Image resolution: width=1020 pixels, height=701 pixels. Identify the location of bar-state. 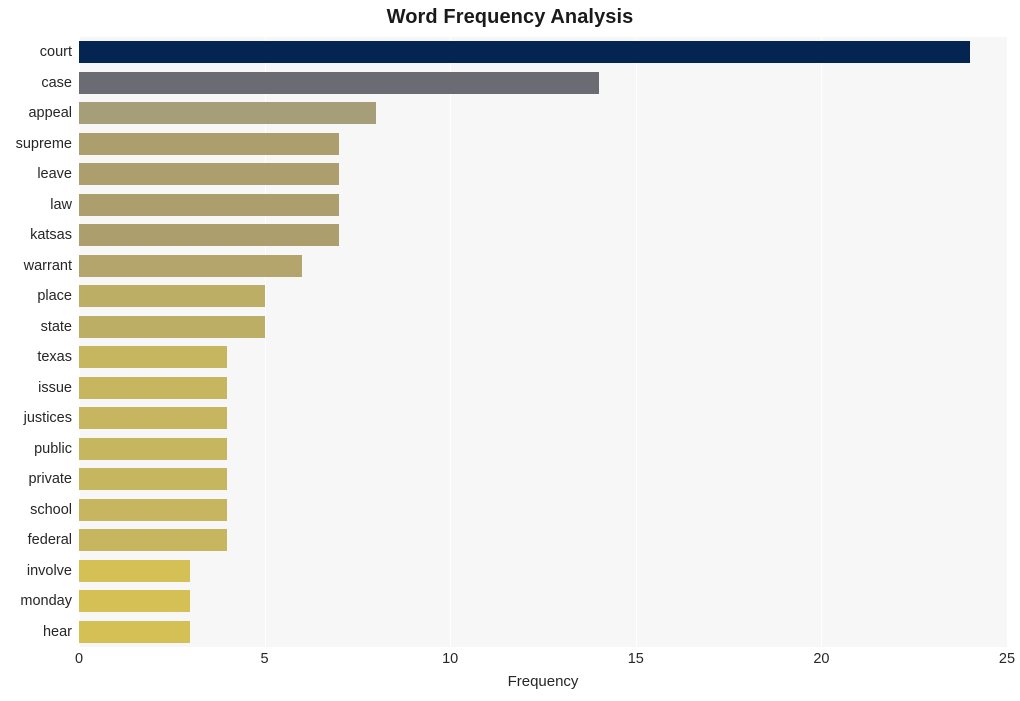
(172, 326).